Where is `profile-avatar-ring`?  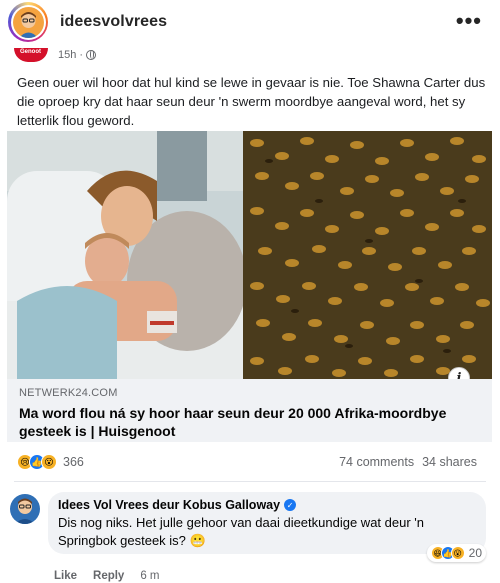 profile-avatar-ring is located at coordinates (28, 22).